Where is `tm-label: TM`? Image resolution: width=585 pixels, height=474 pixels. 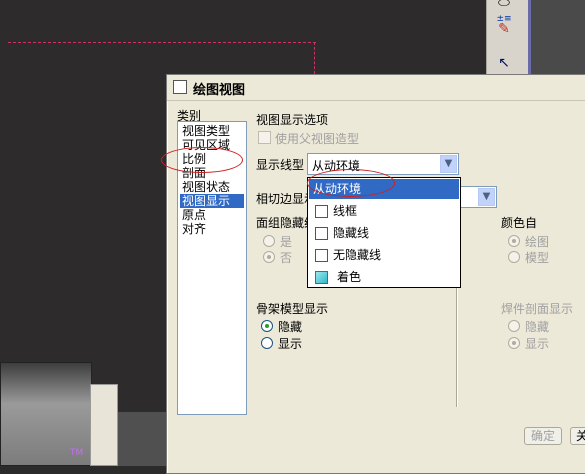 tm-label: TM is located at coordinates (77, 453).